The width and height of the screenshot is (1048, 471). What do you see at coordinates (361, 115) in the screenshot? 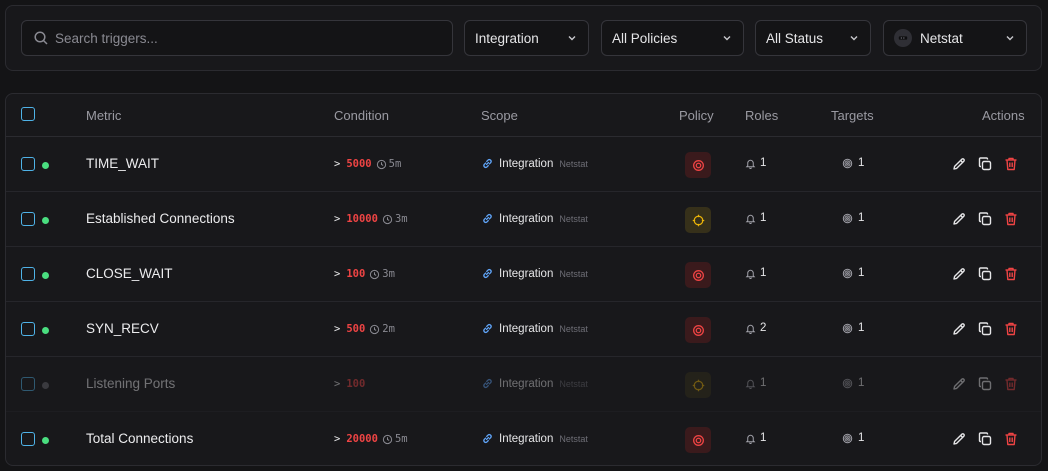
I see `header-condition: Condition` at bounding box center [361, 115].